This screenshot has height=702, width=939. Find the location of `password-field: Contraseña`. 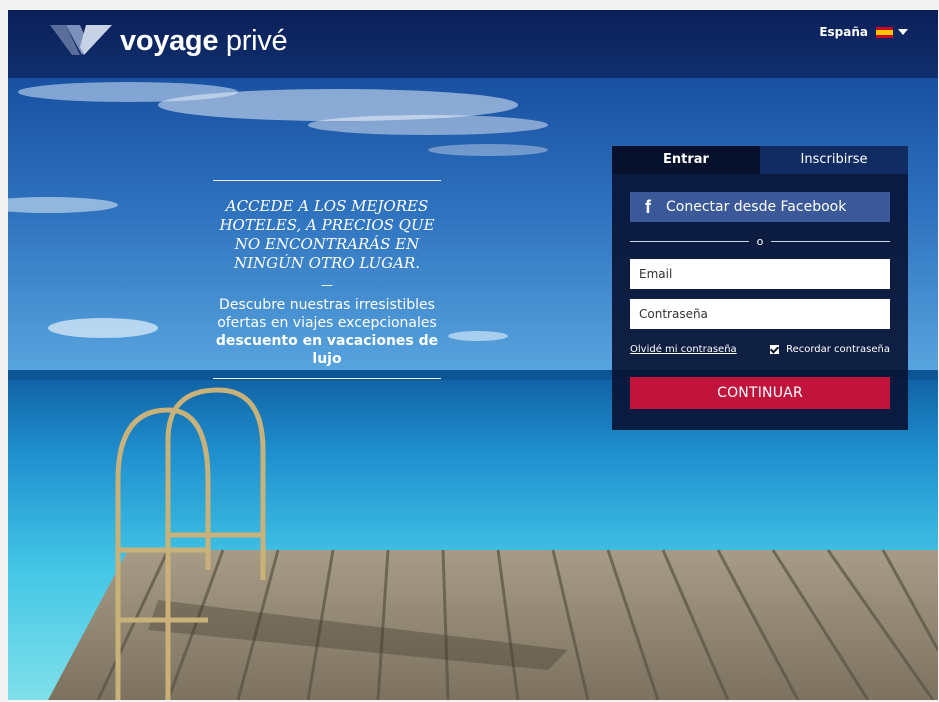

password-field: Contraseña is located at coordinates (760, 314).